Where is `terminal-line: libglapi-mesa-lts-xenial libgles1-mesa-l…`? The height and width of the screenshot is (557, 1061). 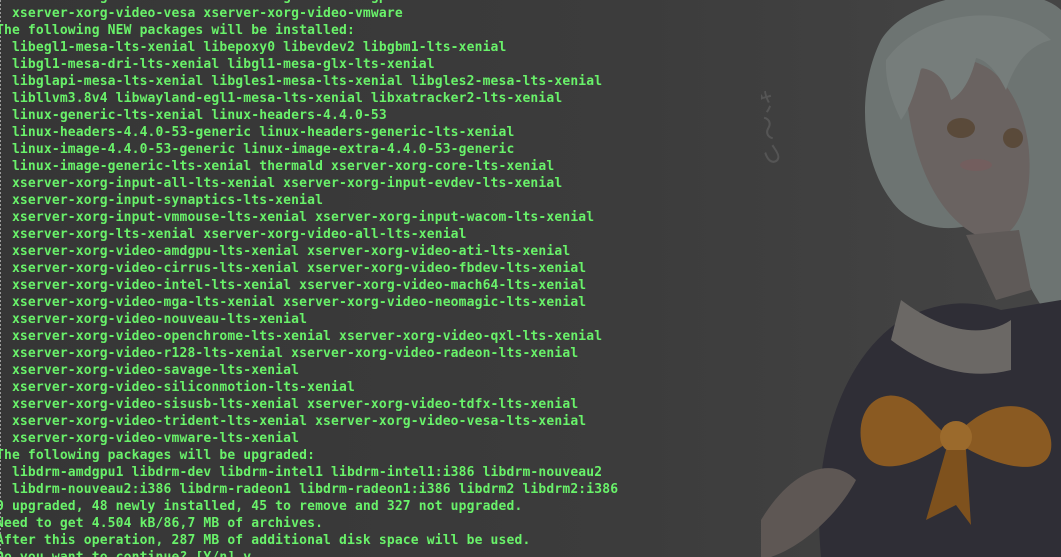
terminal-line: libglapi-mesa-lts-xenial libgles1-mesa-l… is located at coordinates (301, 81).